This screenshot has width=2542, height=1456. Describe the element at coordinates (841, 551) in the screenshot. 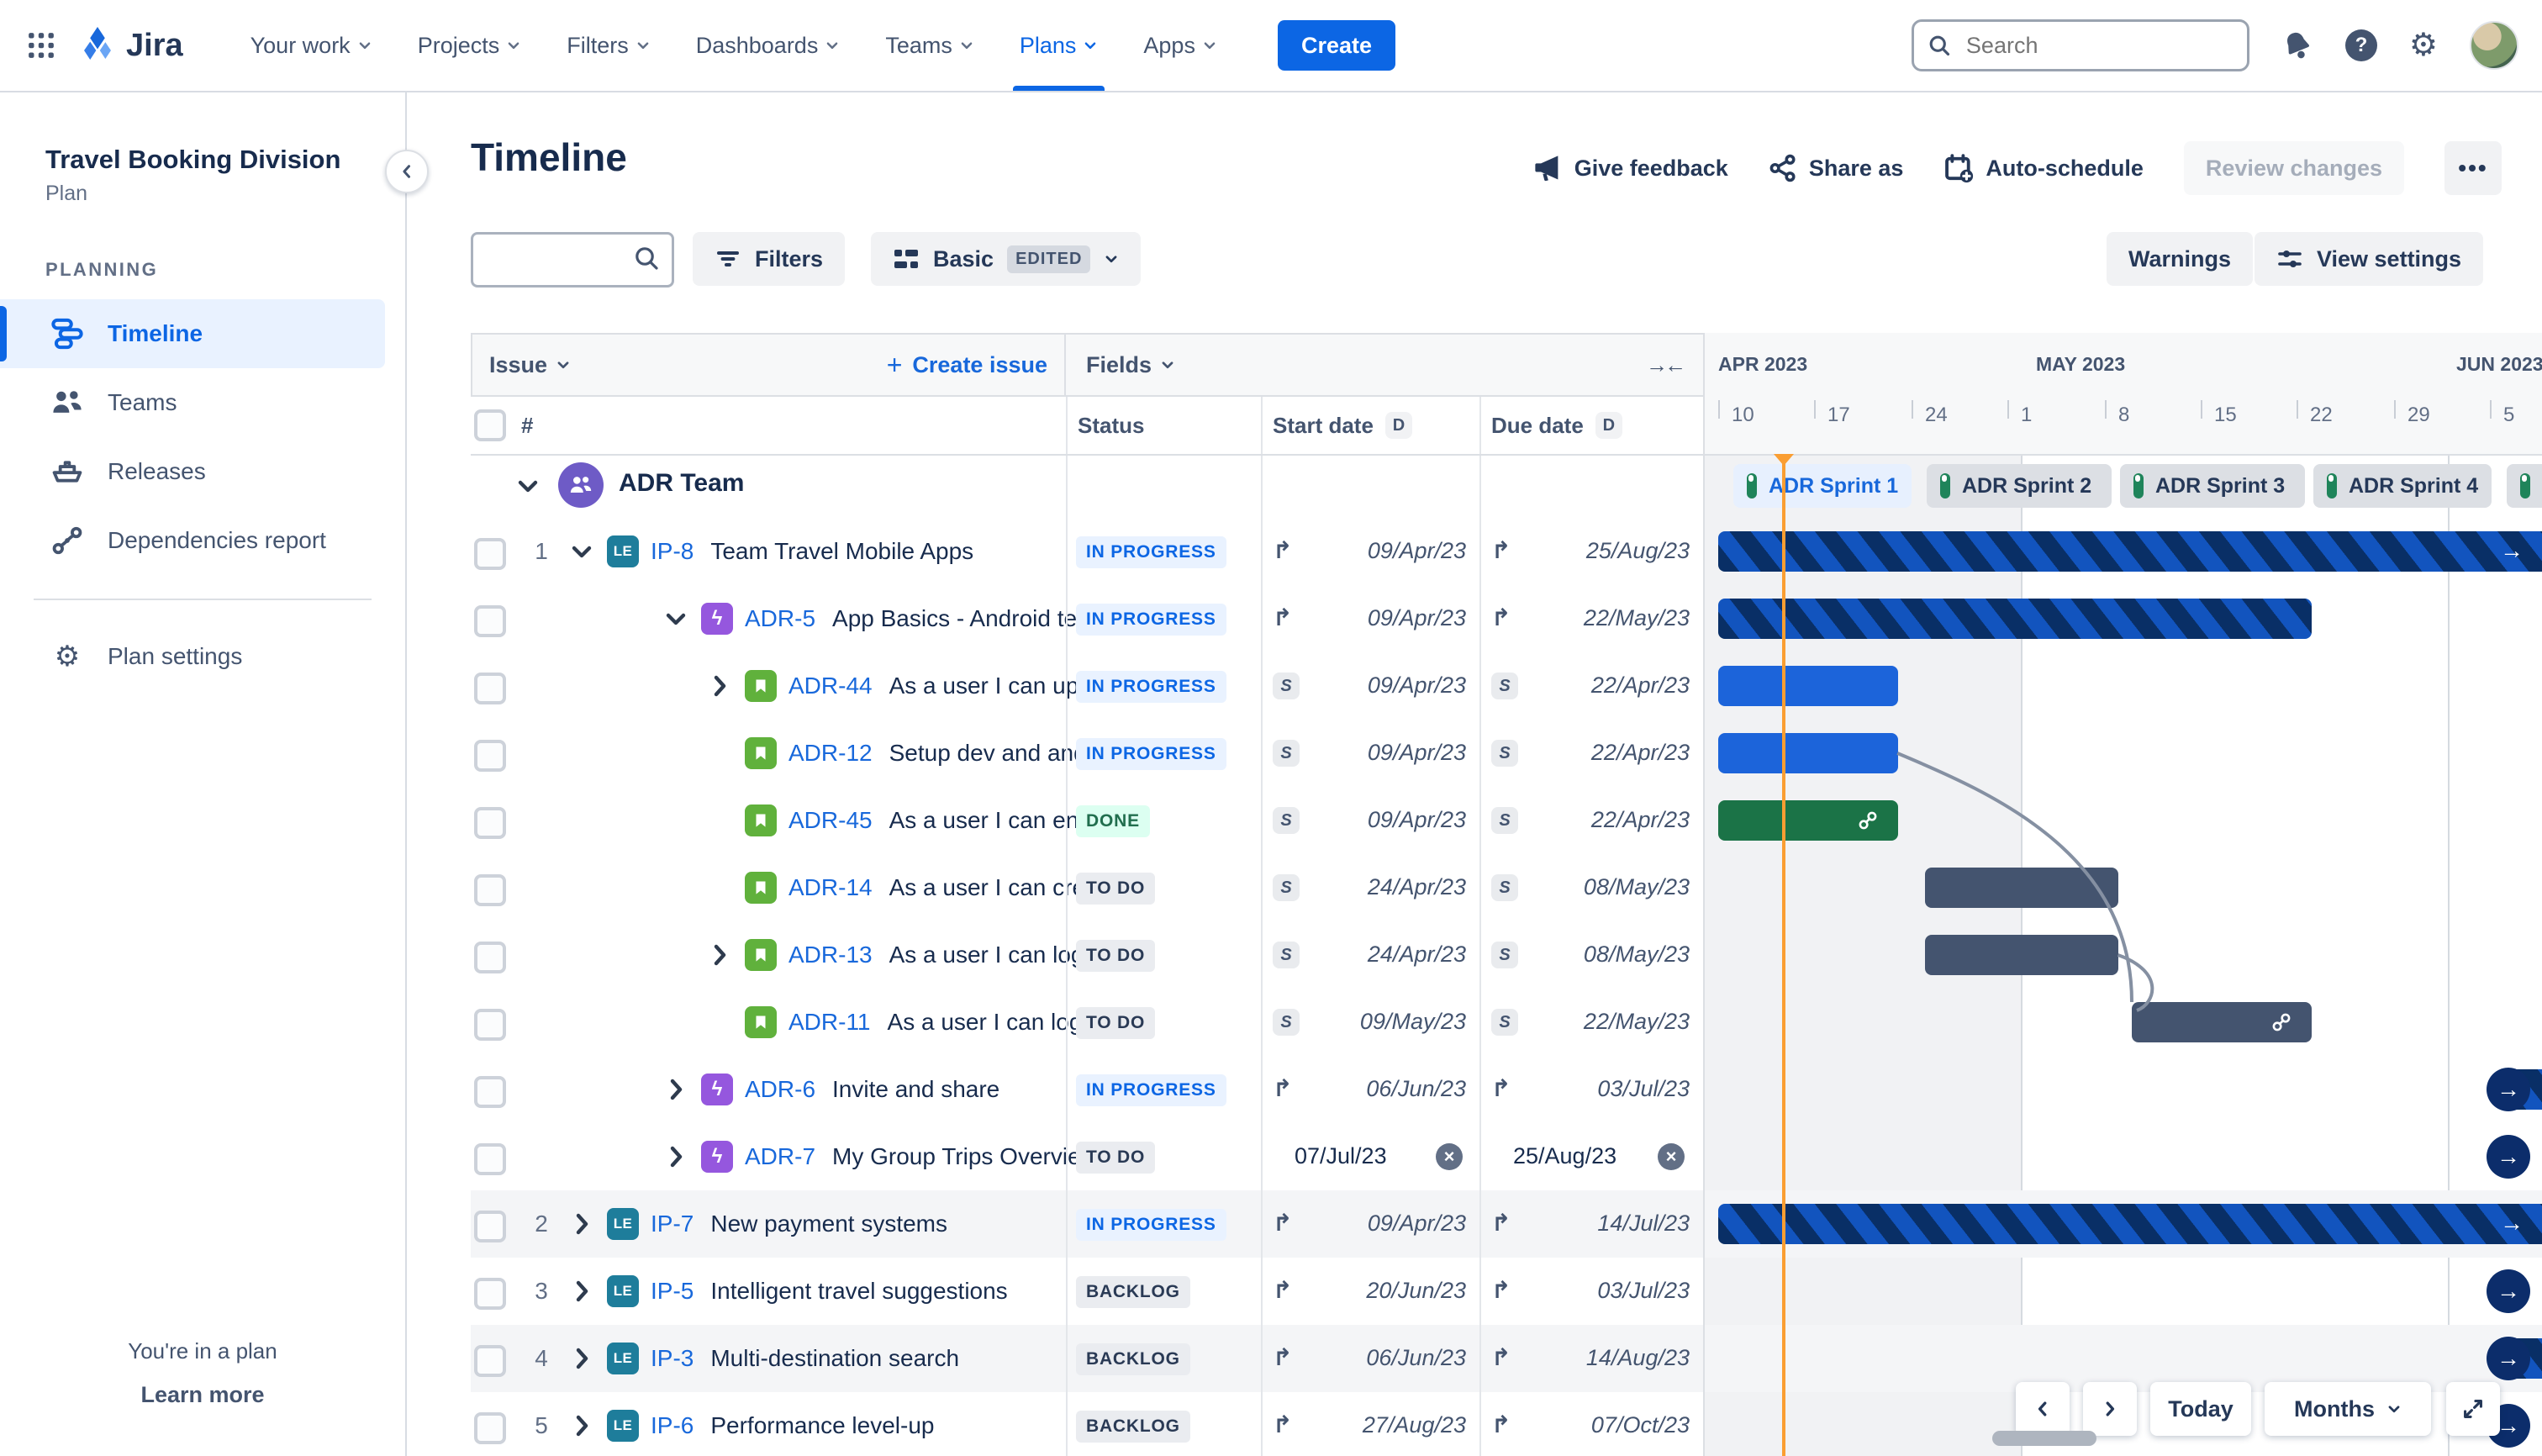

I see `issue-summary: Team Travel Mobile Apps` at that location.